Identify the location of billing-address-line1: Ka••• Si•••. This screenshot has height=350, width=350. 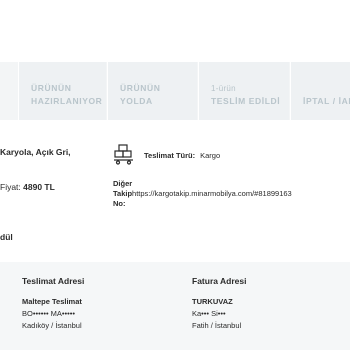
(209, 313).